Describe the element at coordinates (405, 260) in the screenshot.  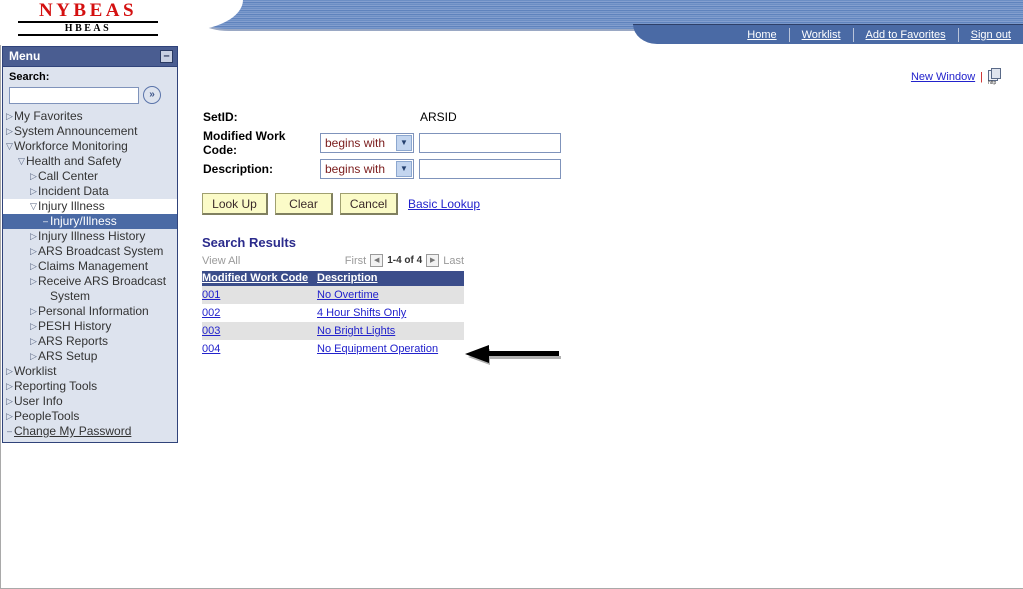
I see `results-range-count: 1-4 of 4` at that location.